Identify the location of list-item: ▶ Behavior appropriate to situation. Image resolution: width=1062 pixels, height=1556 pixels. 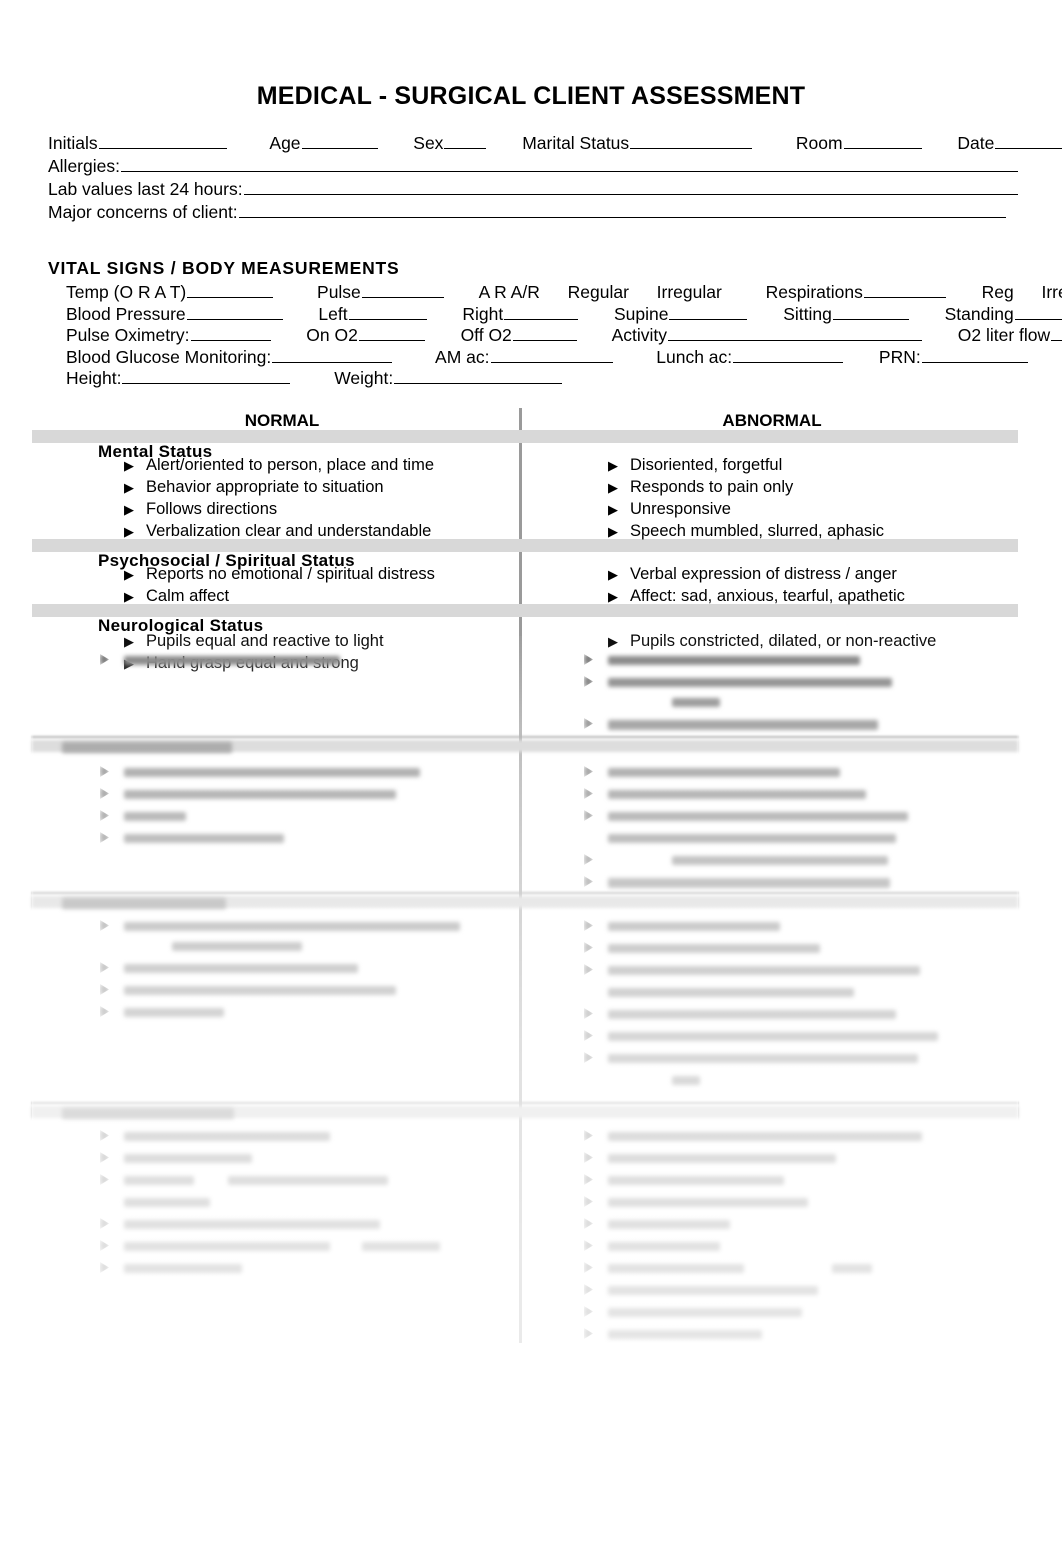
(254, 487).